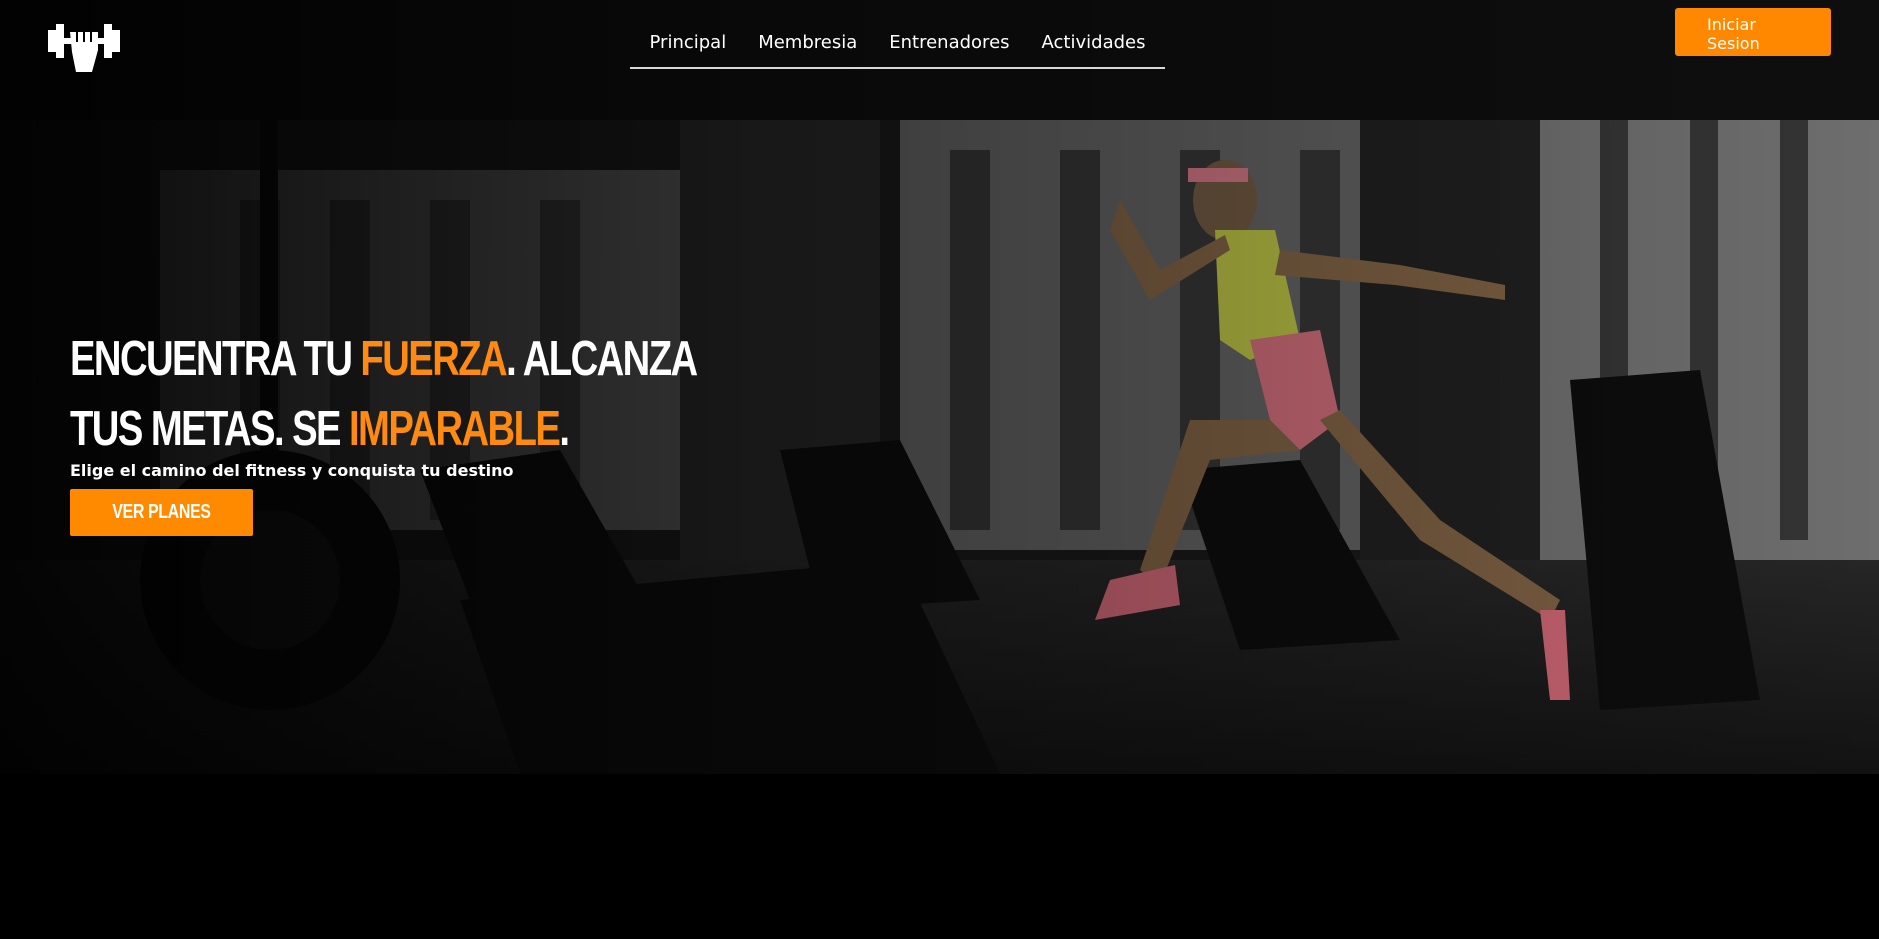 The width and height of the screenshot is (1879, 939). Describe the element at coordinates (949, 49) in the screenshot. I see `nav-link-entrenadores: Entrenadores` at that location.